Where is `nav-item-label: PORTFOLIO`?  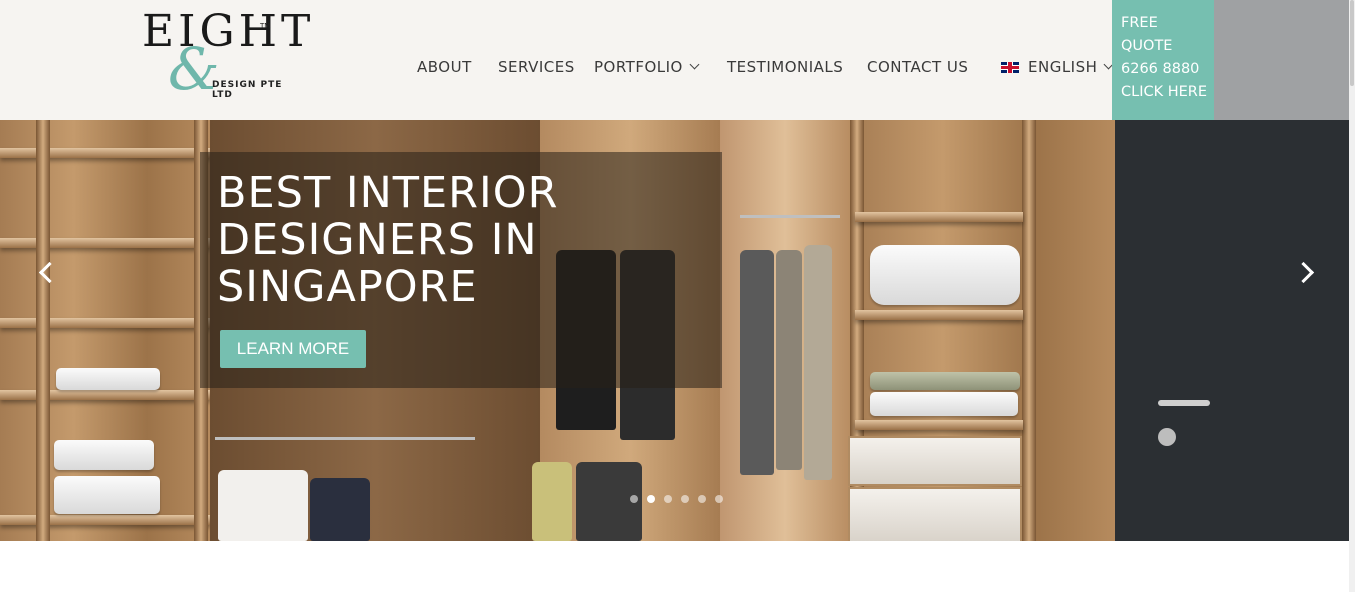 nav-item-label: PORTFOLIO is located at coordinates (638, 67).